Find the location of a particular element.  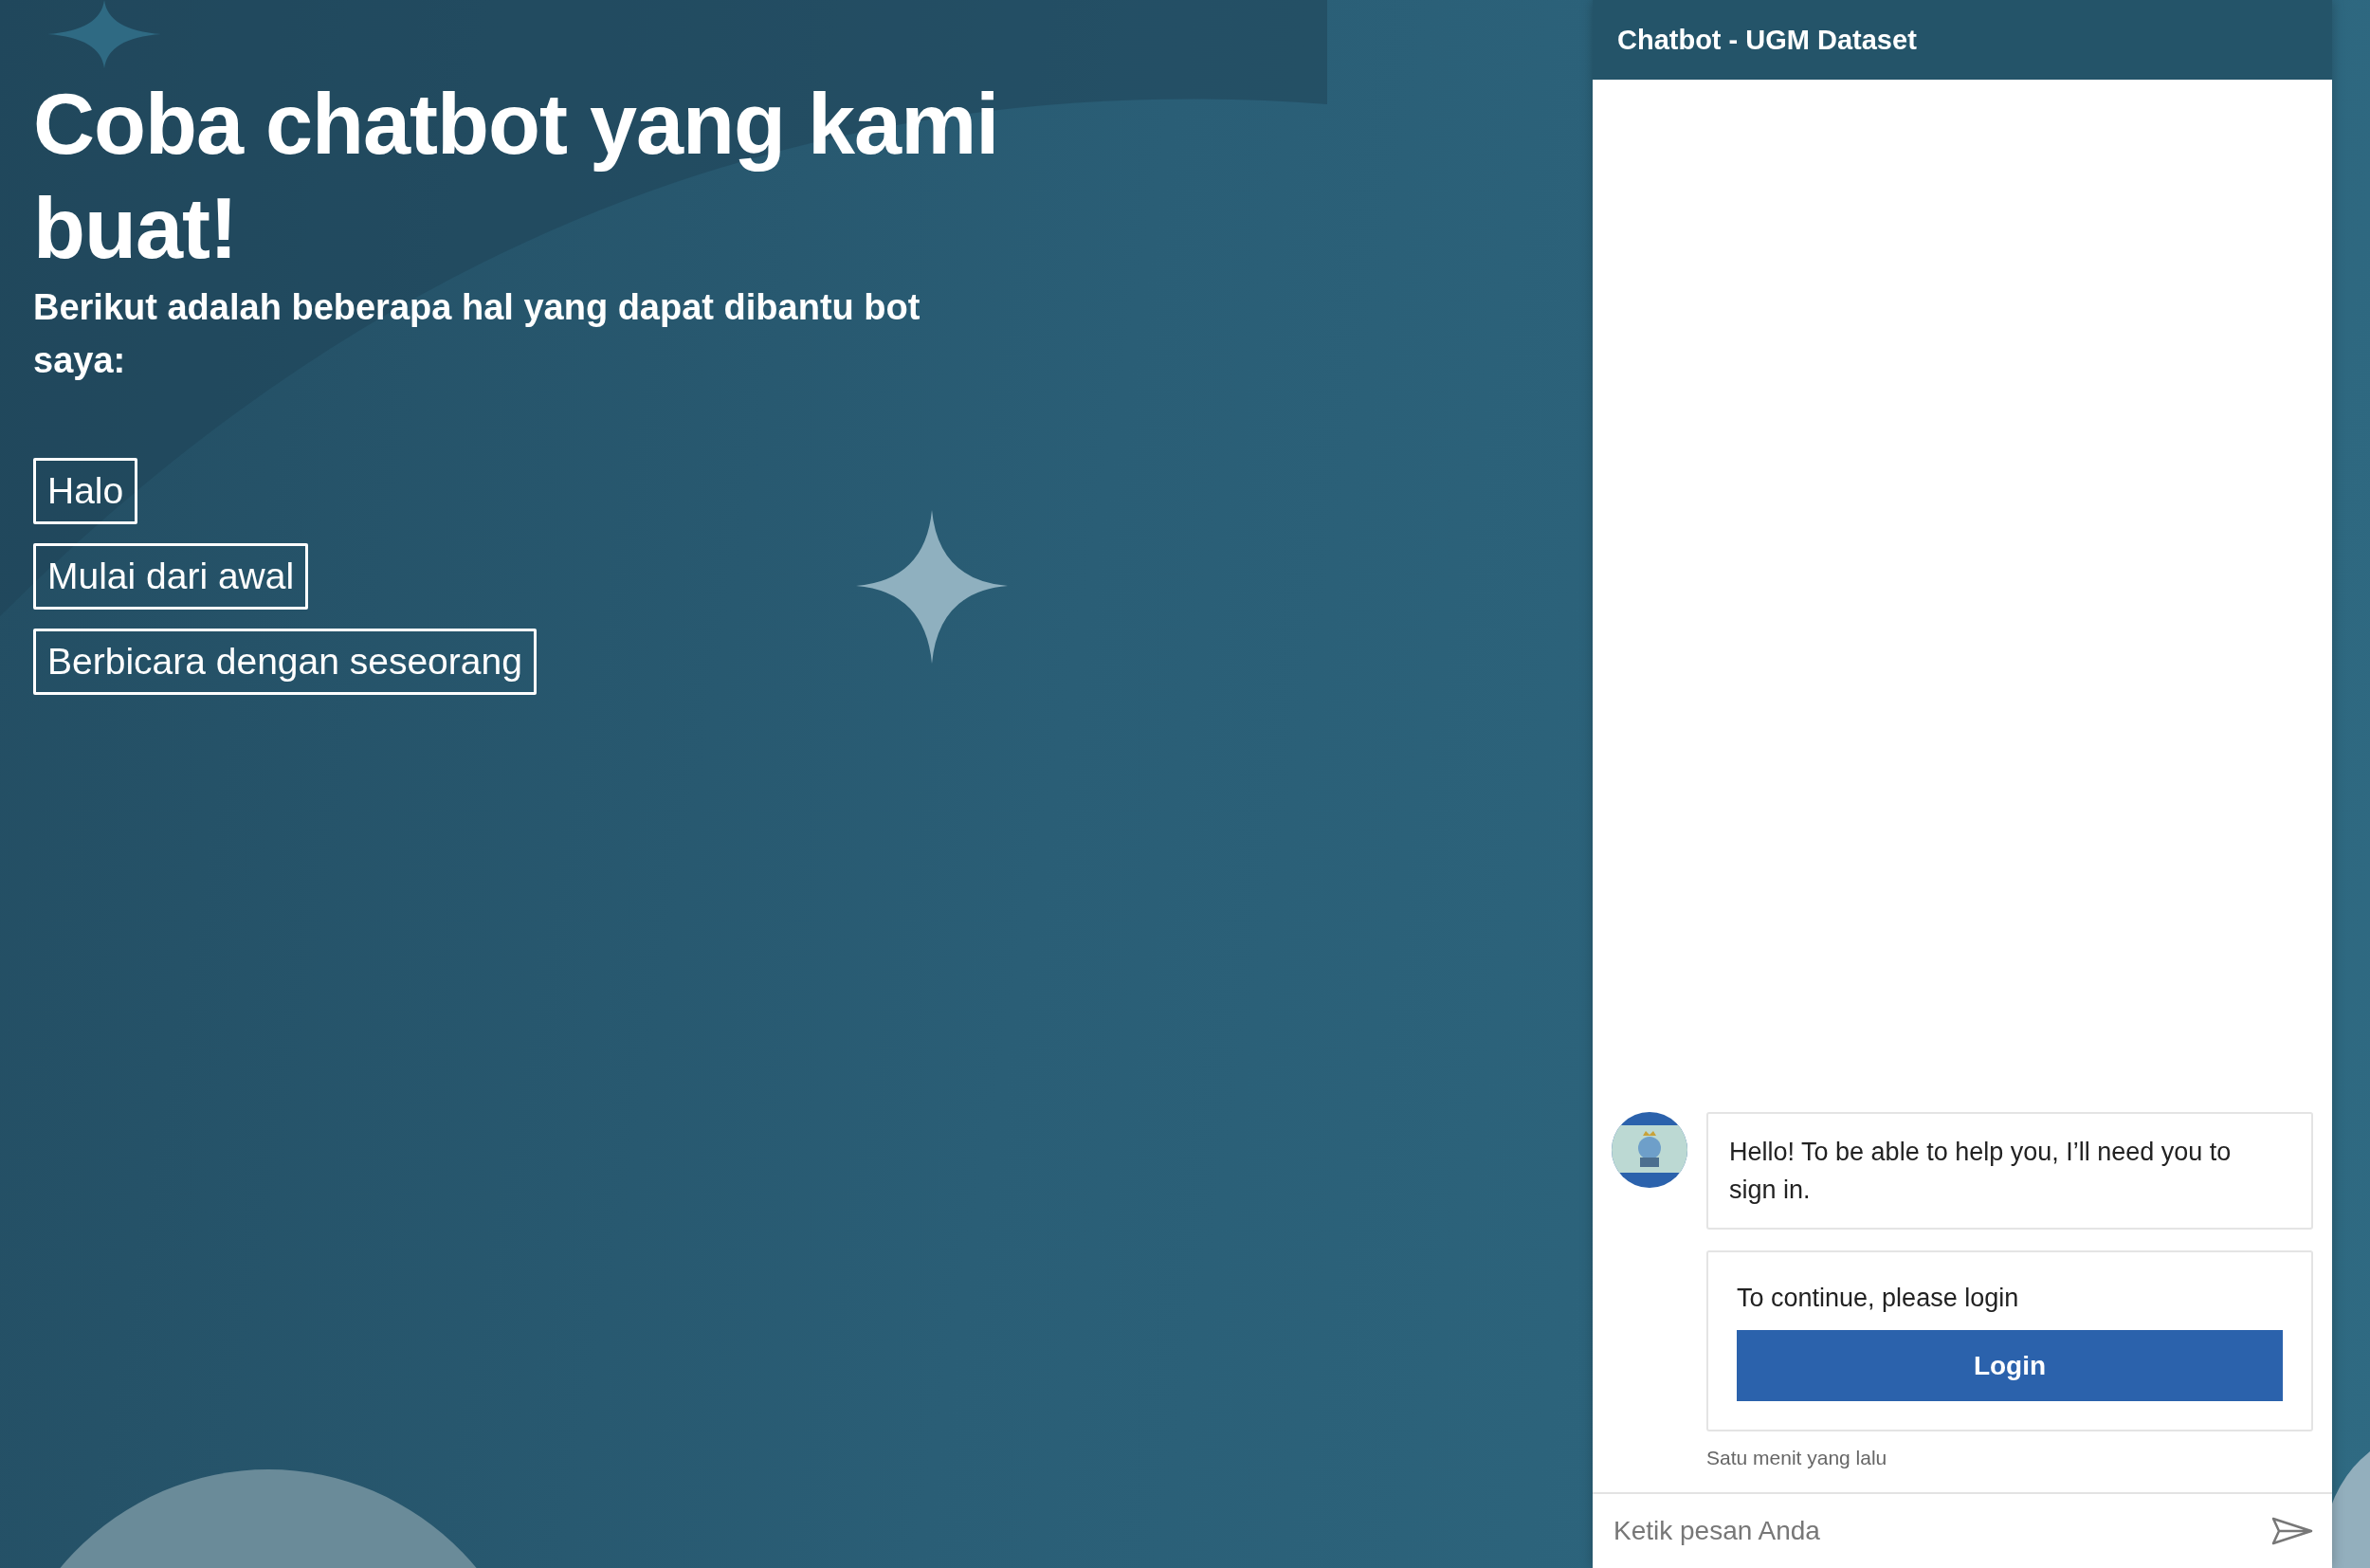

login-button: Login is located at coordinates (2010, 1365).